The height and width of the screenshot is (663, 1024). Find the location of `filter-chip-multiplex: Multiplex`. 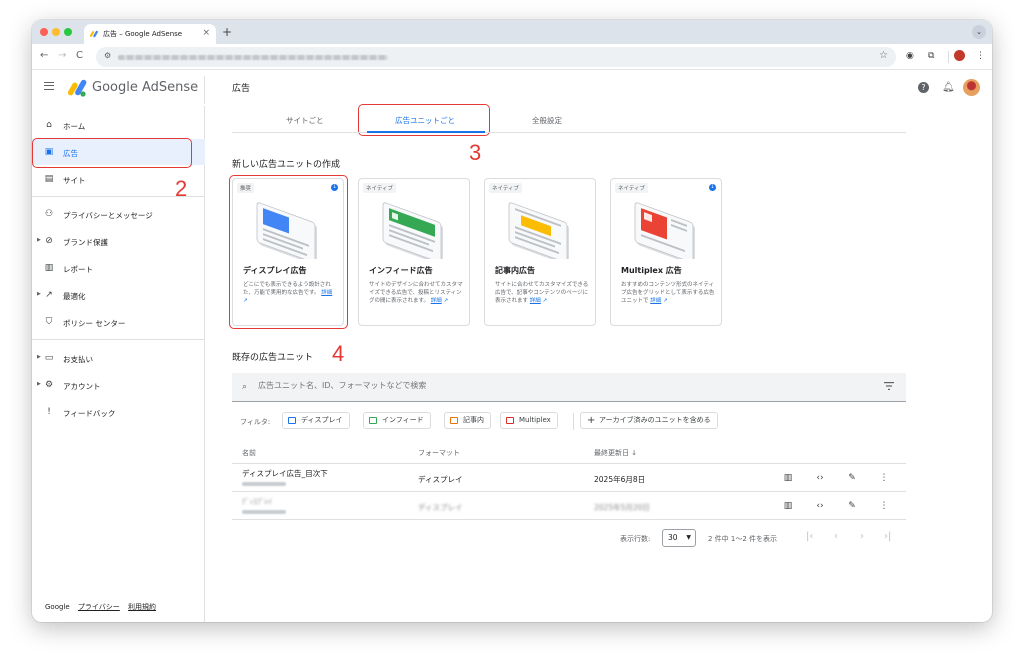

filter-chip-multiplex: Multiplex is located at coordinates (529, 420).